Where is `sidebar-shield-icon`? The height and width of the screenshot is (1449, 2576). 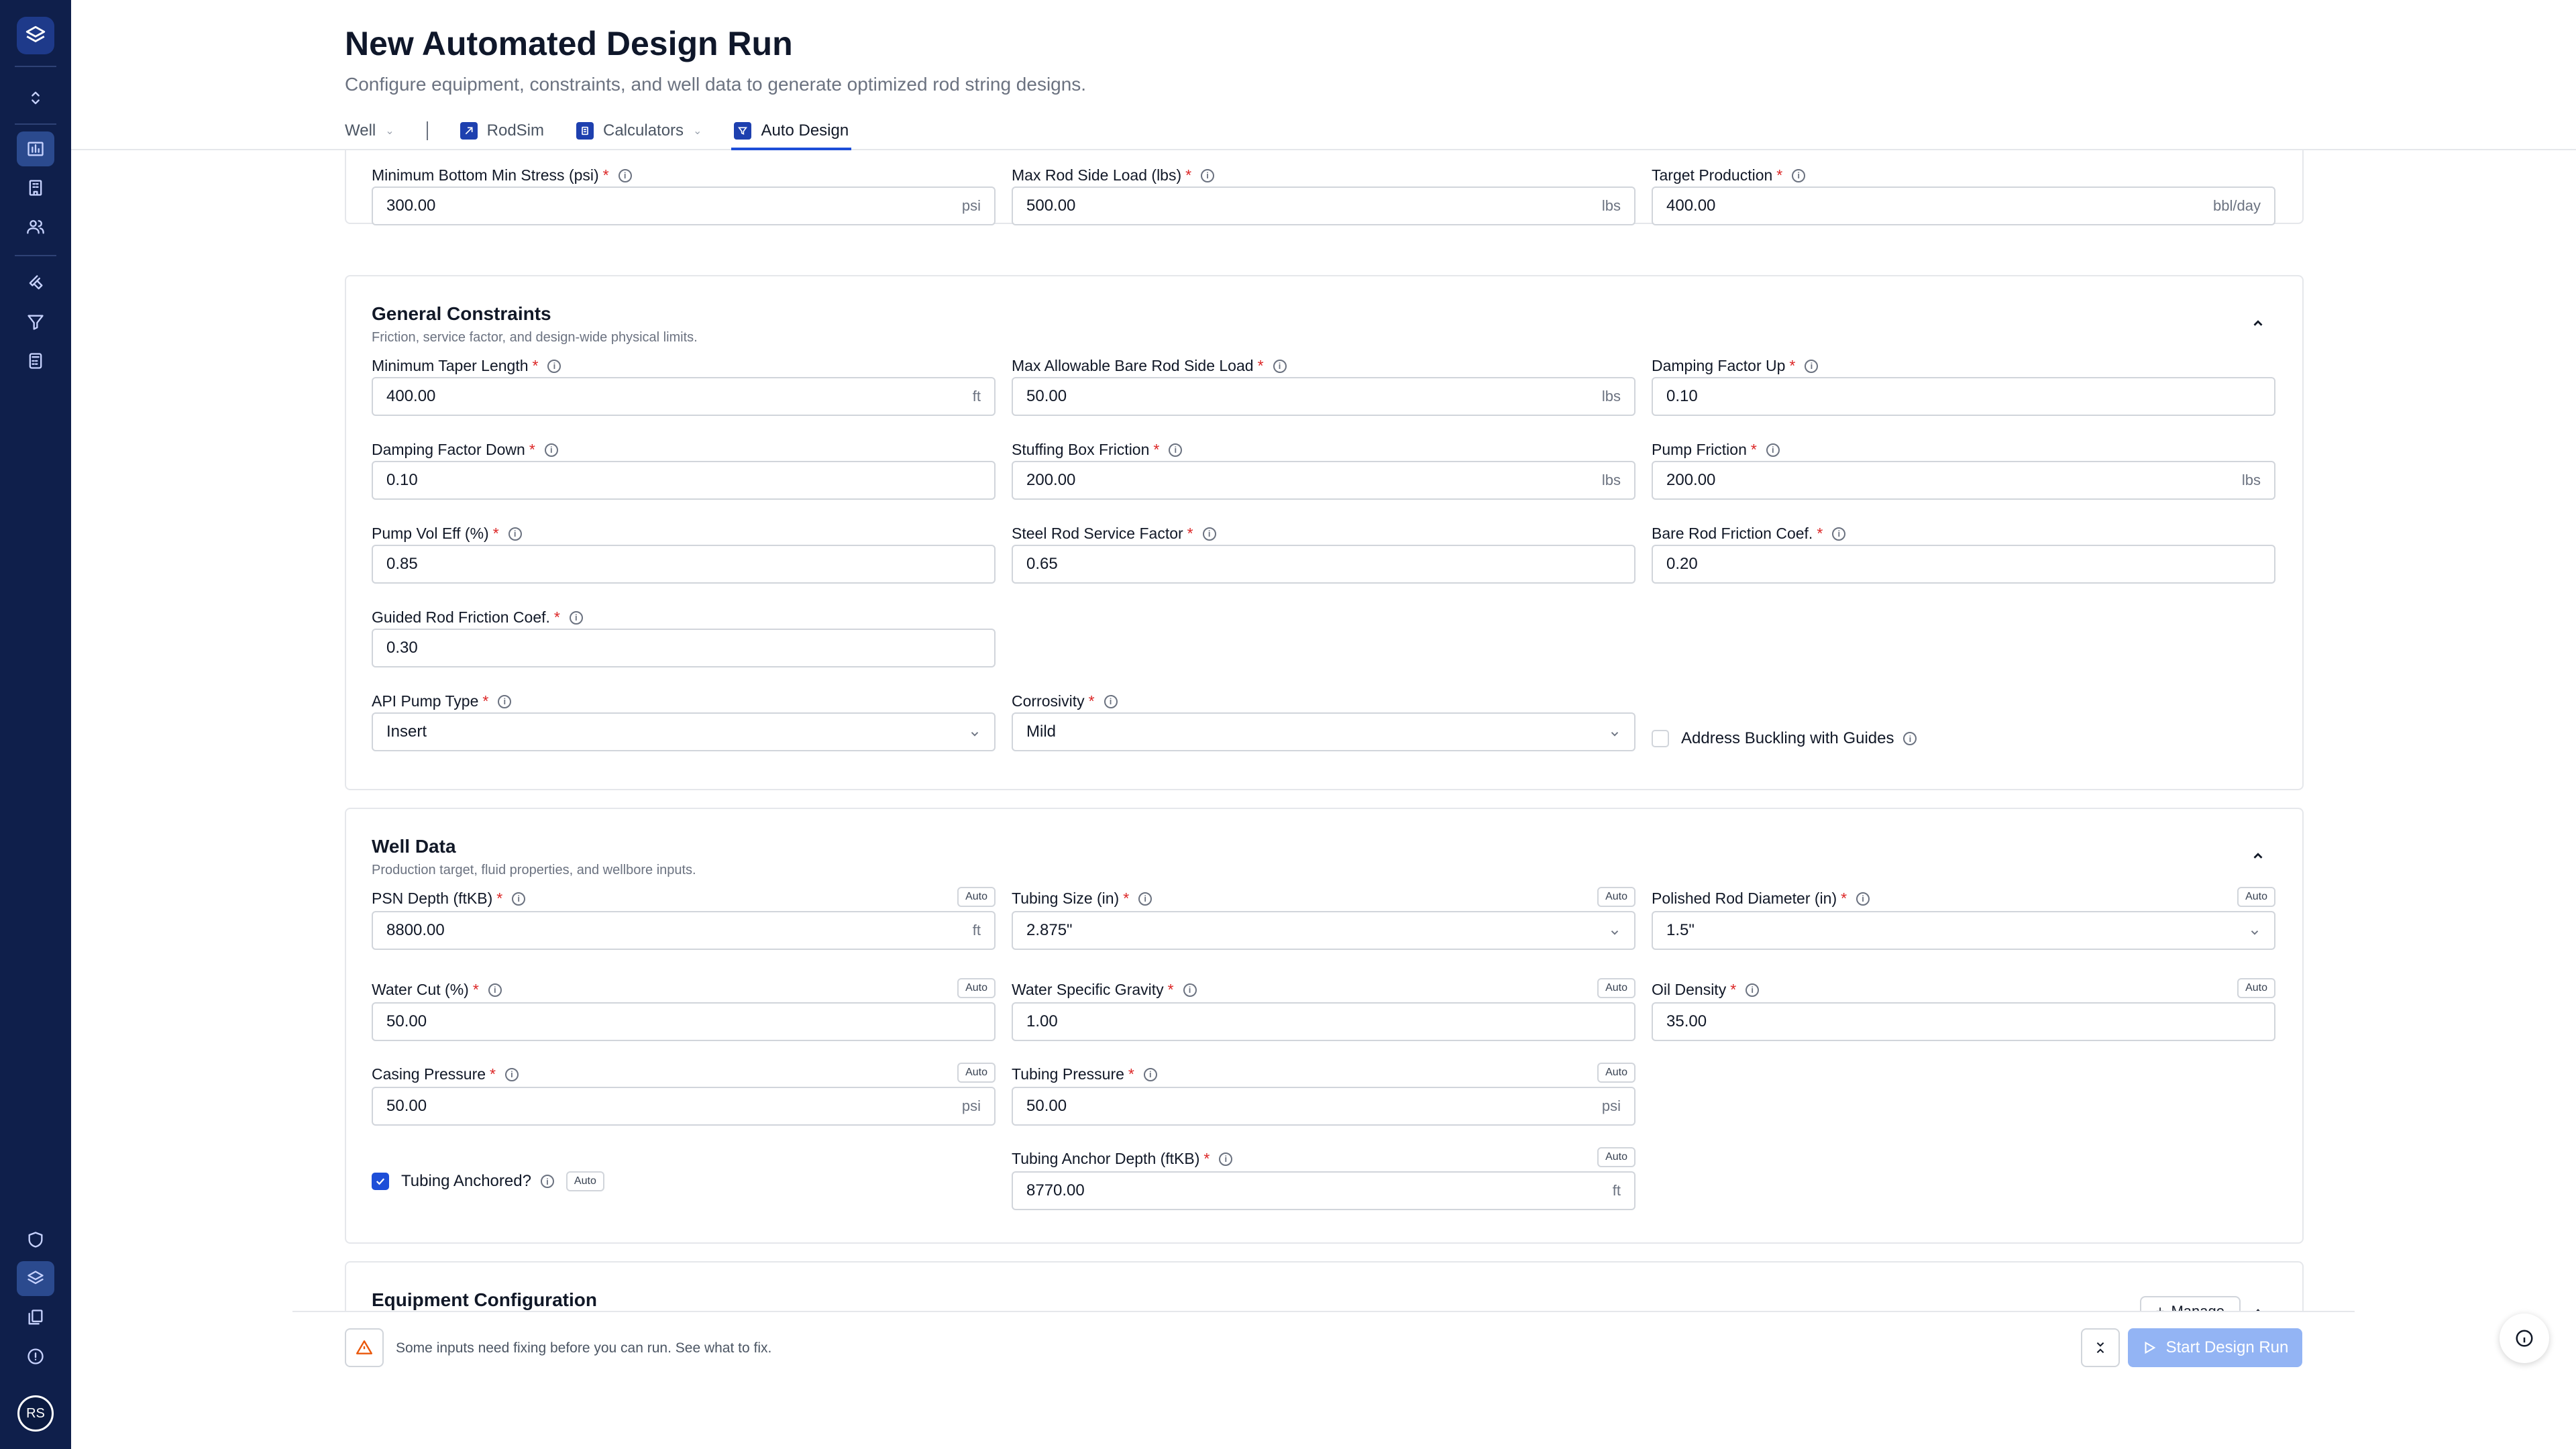
sidebar-shield-icon is located at coordinates (35, 1239).